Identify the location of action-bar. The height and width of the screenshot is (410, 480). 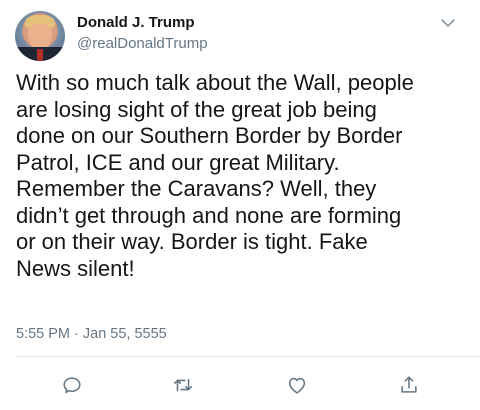
(240, 385).